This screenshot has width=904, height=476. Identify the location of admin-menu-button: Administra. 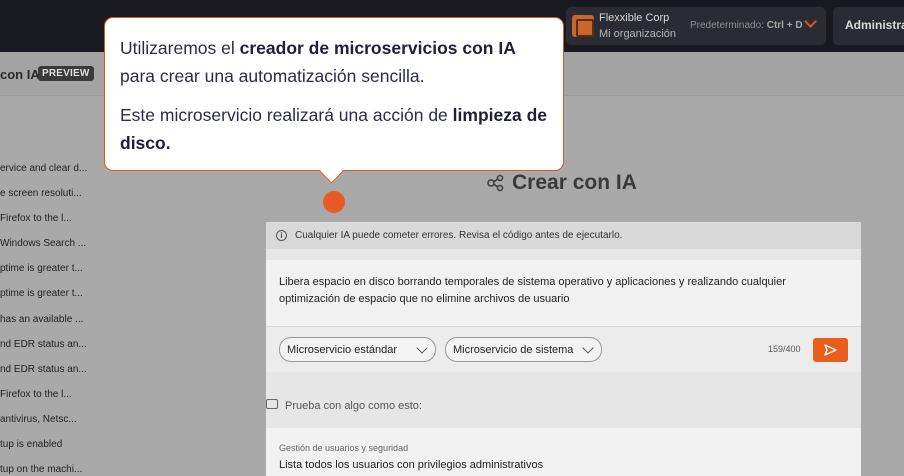
(868, 26).